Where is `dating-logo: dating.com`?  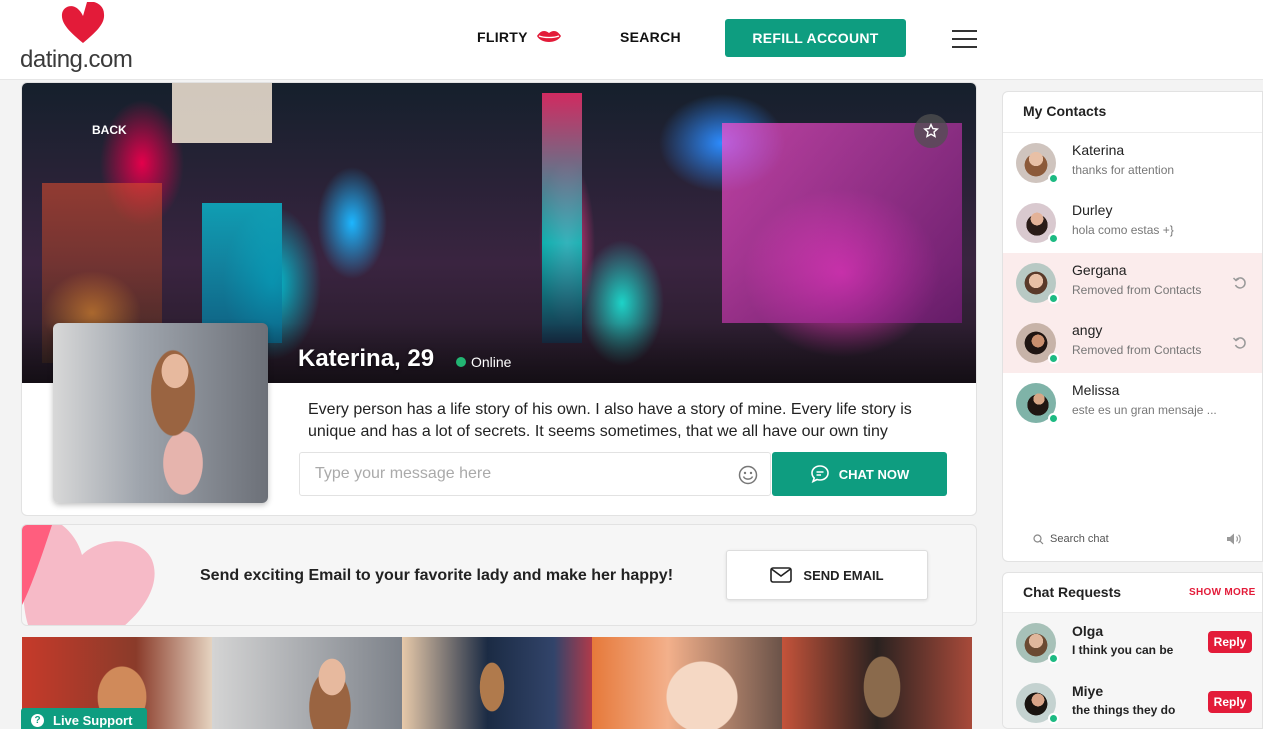 dating-logo: dating.com is located at coordinates (80, 38).